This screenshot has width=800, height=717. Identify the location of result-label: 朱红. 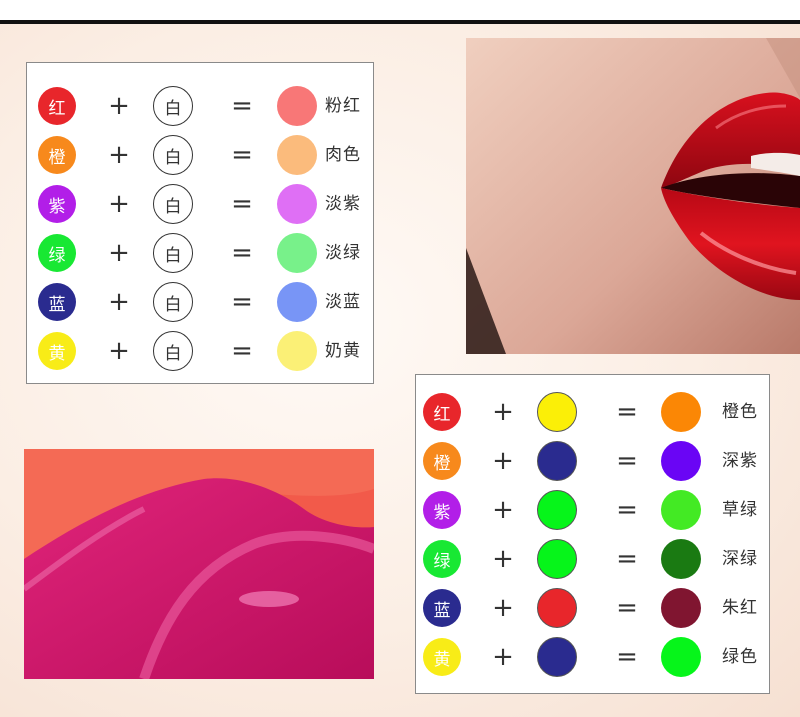
(740, 608).